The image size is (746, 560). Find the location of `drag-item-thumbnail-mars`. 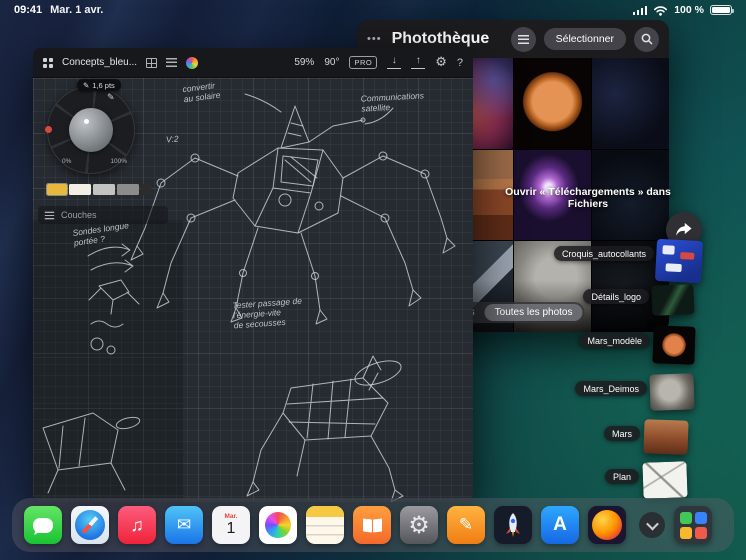

drag-item-thumbnail-mars is located at coordinates (666, 437).